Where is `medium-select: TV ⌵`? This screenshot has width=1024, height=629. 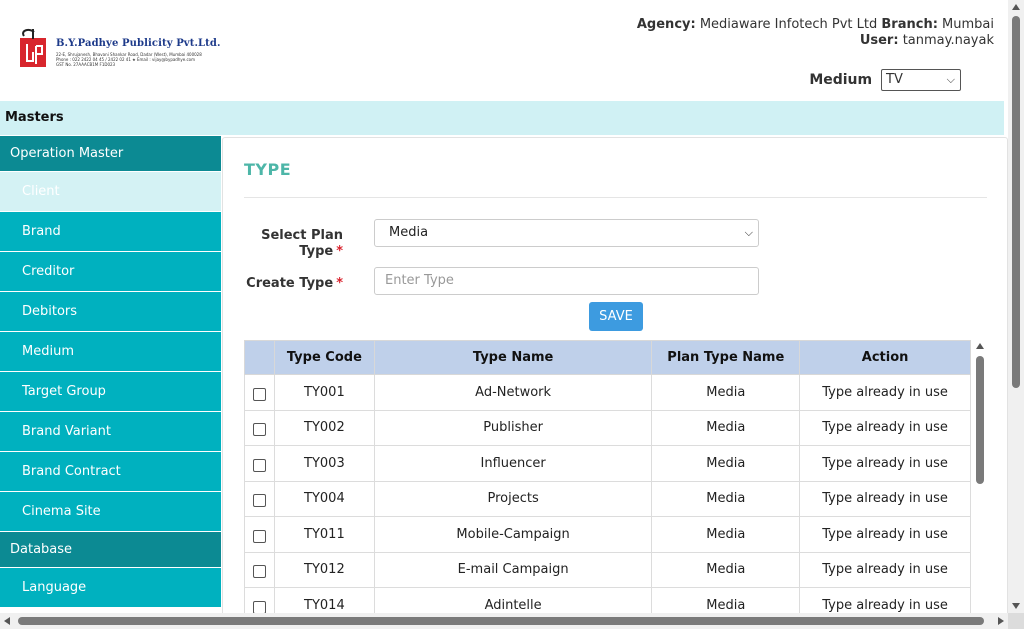
medium-select: TV ⌵ is located at coordinates (921, 80).